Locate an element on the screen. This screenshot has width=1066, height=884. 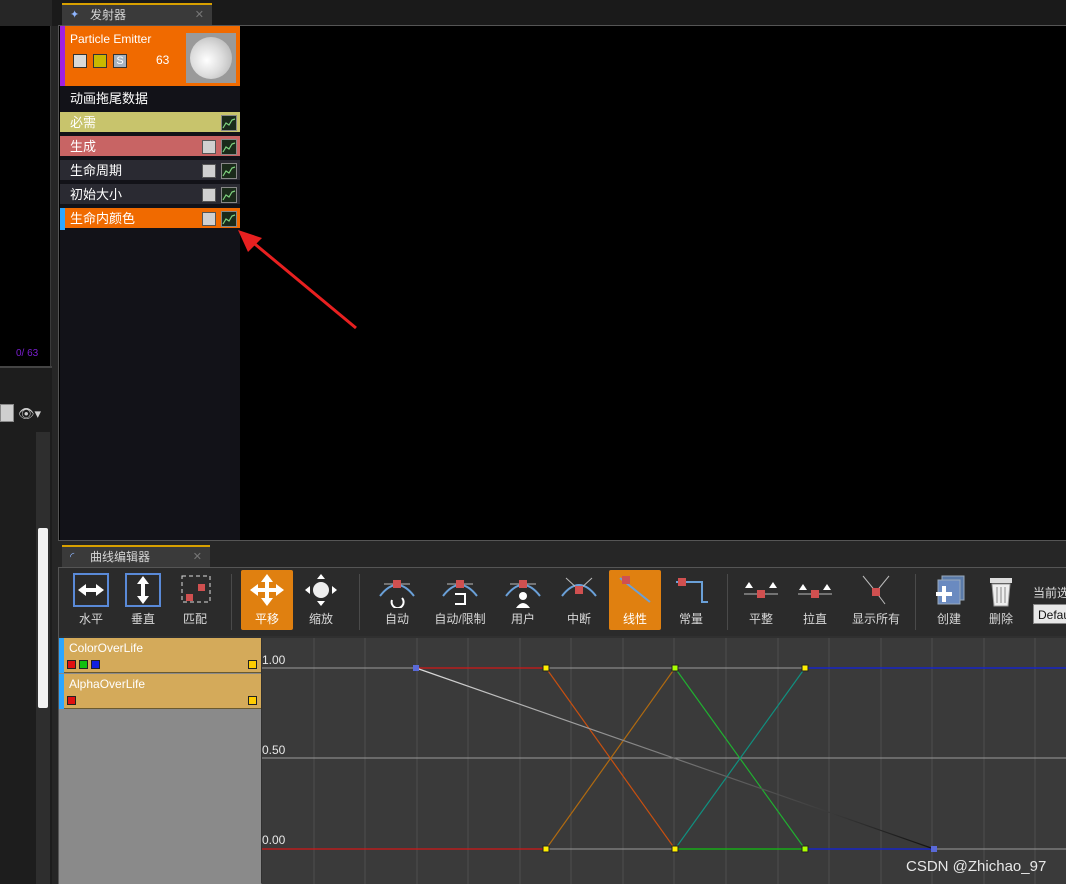
delete-tab-icon is located at coordinates (1001, 592).